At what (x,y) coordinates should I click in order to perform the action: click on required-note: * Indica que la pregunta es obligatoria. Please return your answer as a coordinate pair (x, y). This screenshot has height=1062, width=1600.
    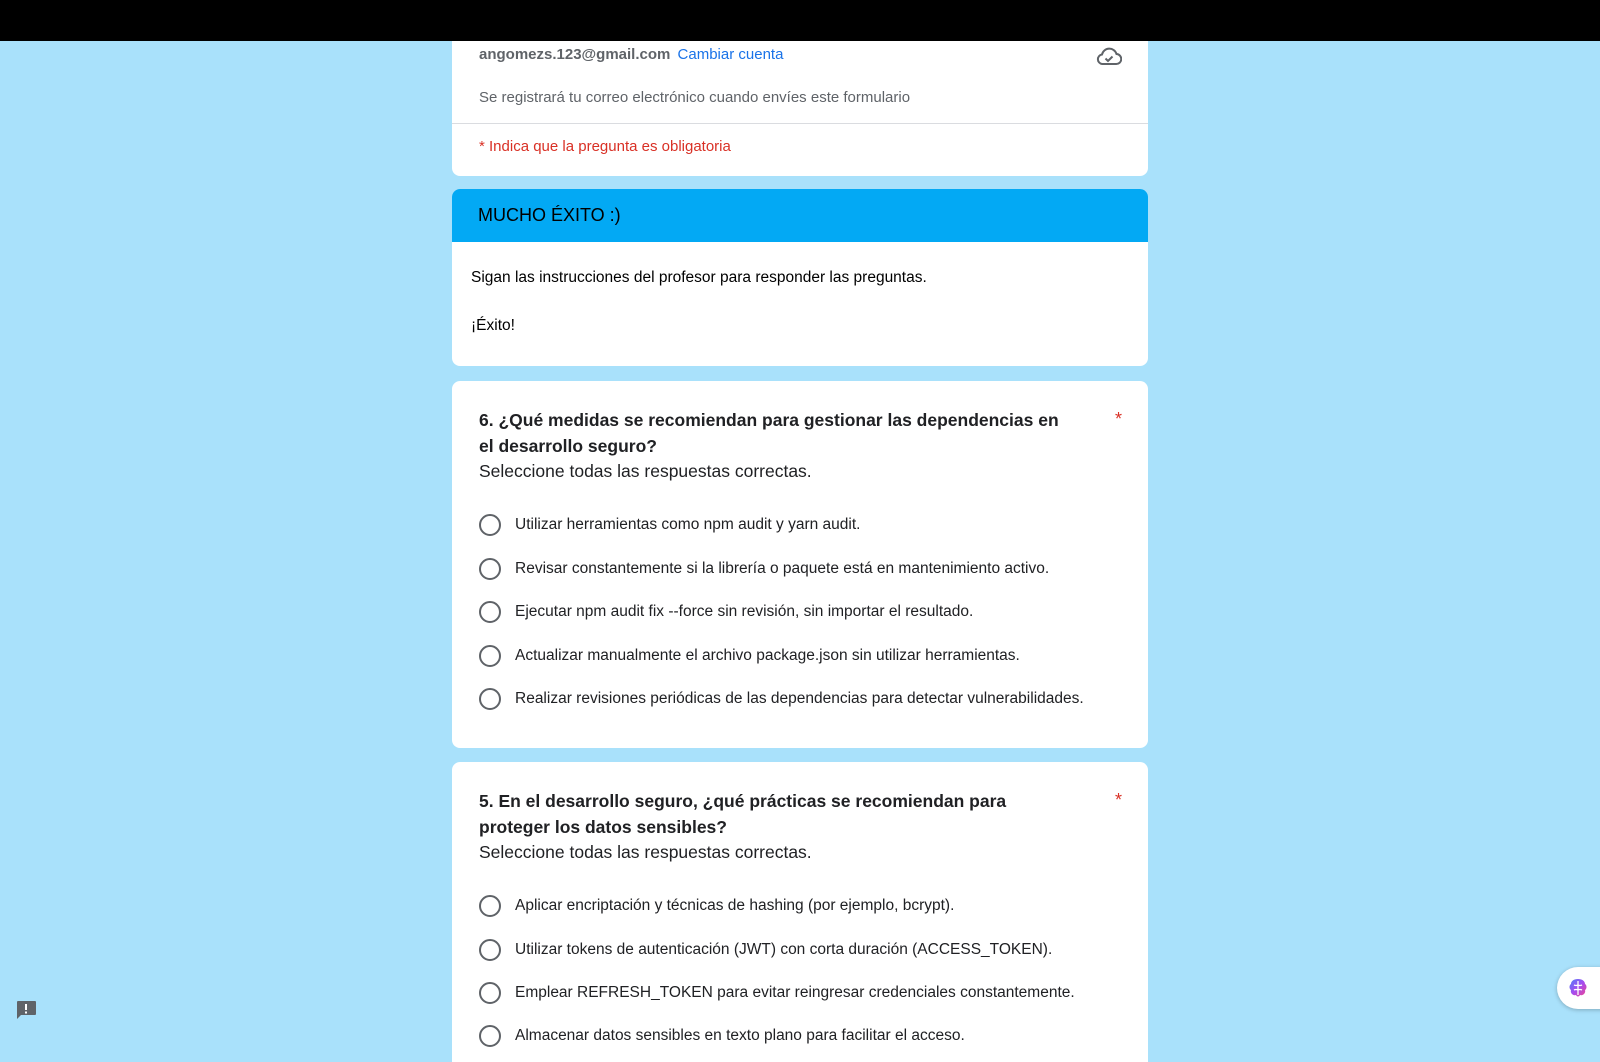
    Looking at the image, I should click on (605, 146).